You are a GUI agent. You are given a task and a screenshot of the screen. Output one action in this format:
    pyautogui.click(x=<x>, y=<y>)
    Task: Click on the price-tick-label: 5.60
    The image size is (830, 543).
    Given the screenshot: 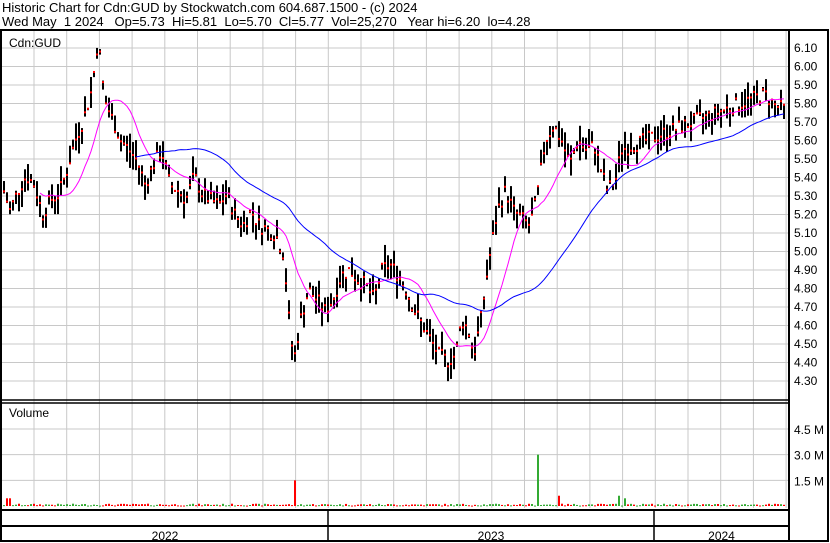 What is the action you would take?
    pyautogui.click(x=806, y=141)
    